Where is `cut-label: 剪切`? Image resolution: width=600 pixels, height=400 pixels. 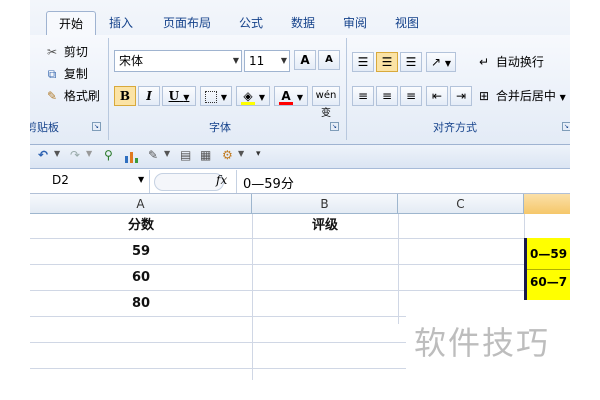
cut-label: 剪切 is located at coordinates (75, 52).